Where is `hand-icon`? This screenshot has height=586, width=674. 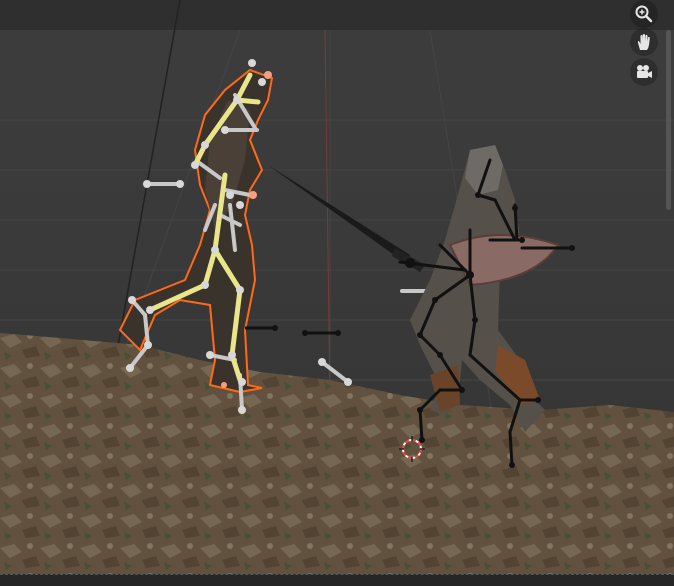
hand-icon is located at coordinates (643, 42).